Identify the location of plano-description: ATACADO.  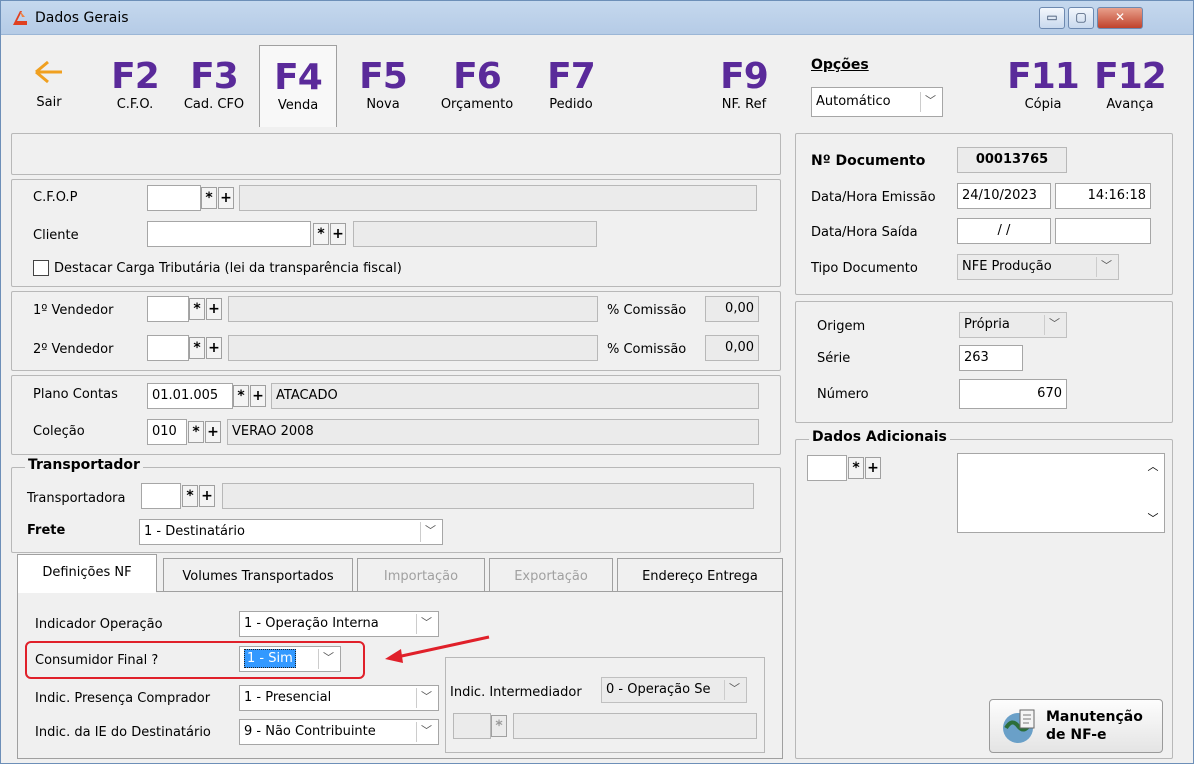
(515, 396).